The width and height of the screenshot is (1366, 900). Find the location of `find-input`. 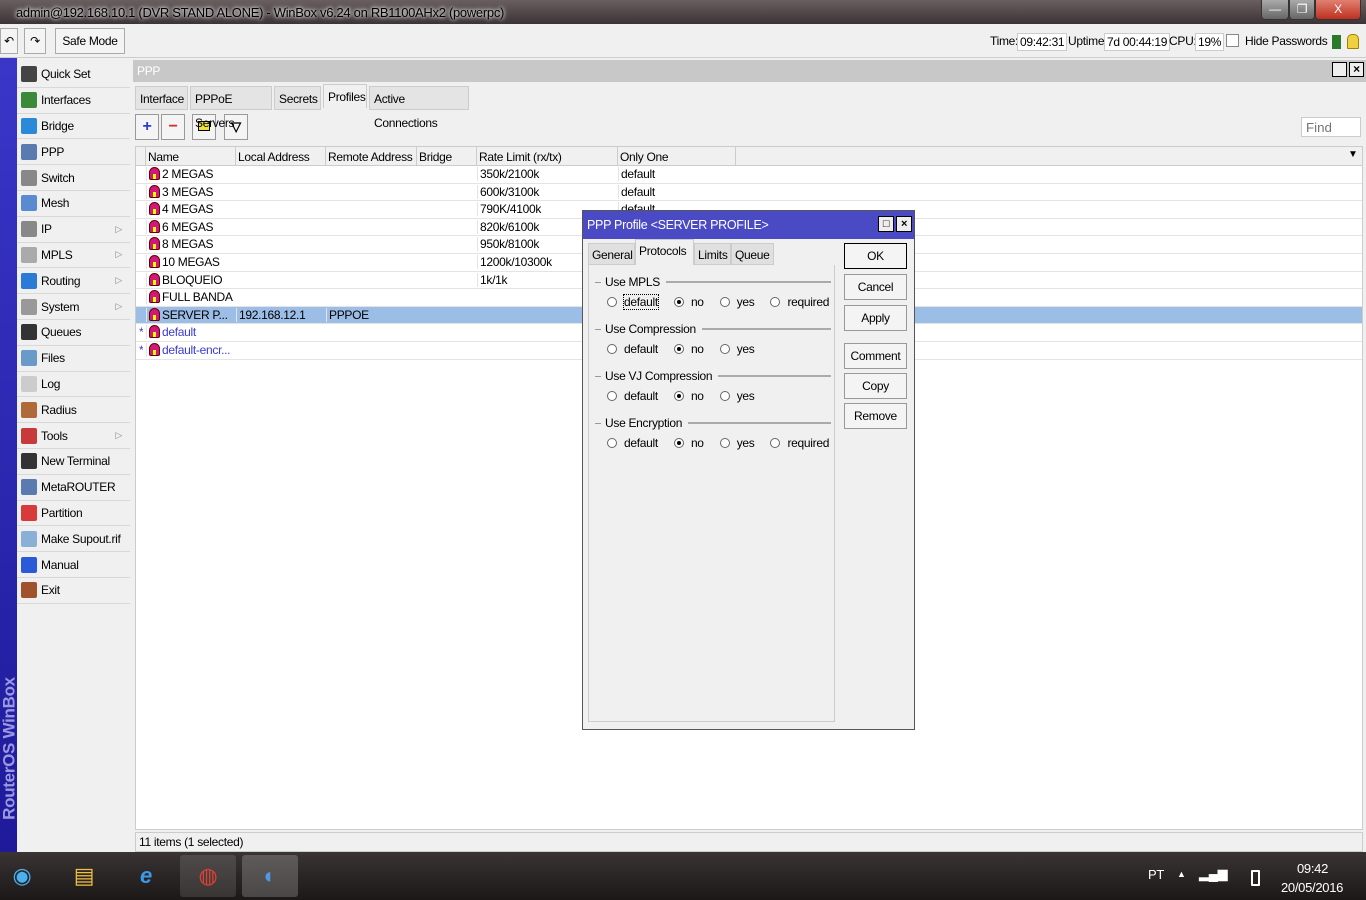

find-input is located at coordinates (1331, 127).